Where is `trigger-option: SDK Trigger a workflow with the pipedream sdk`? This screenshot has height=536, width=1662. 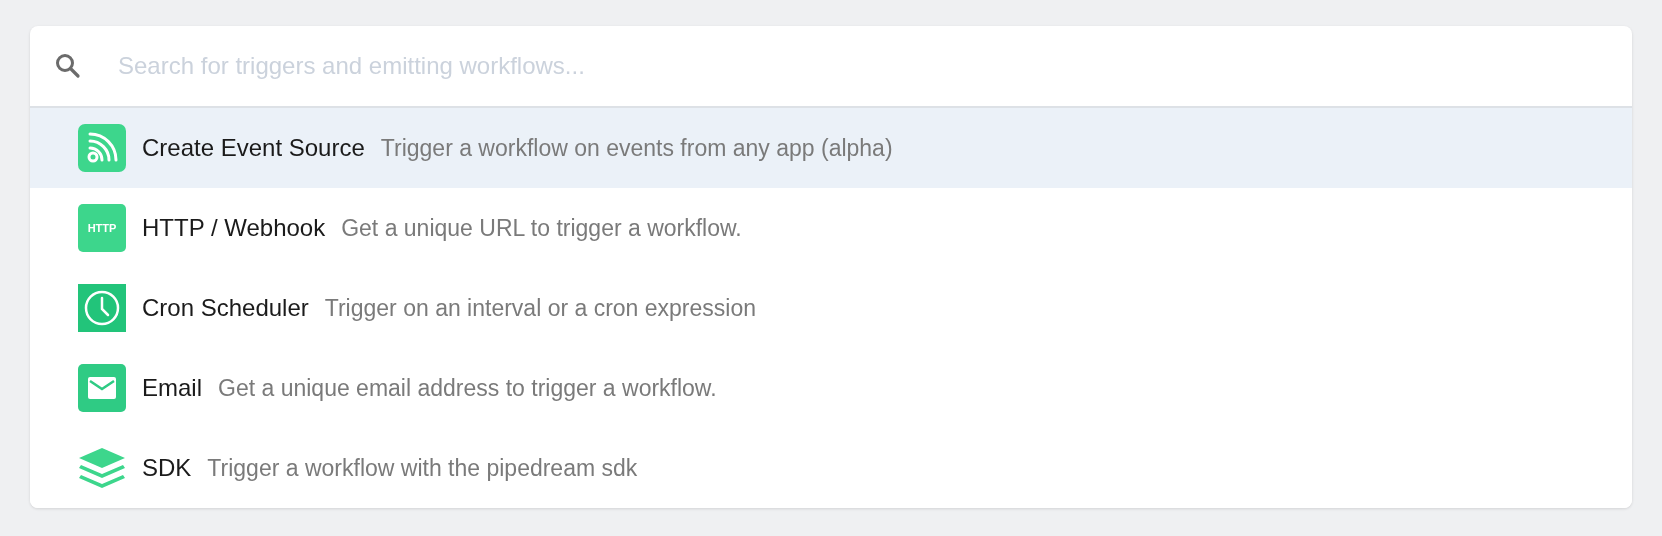 trigger-option: SDK Trigger a workflow with the pipedream sdk is located at coordinates (831, 468).